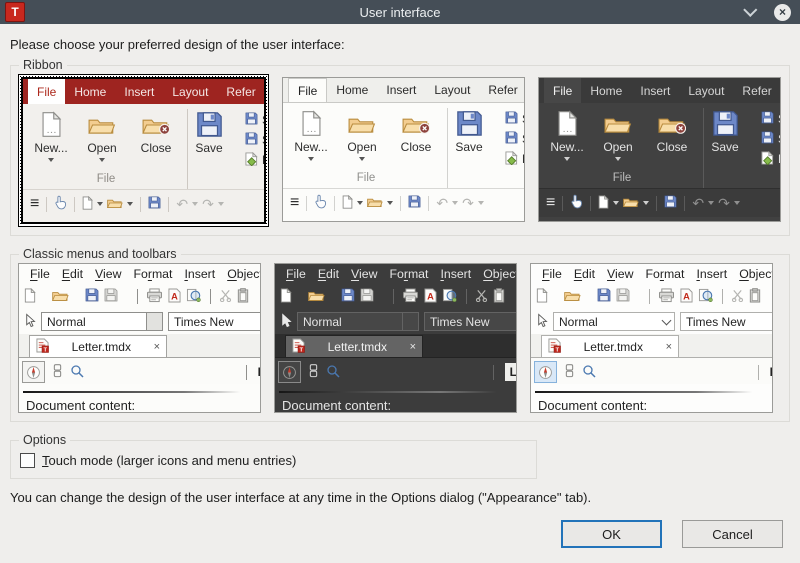 This screenshot has height=563, width=800. What do you see at coordinates (100, 254) in the screenshot?
I see `classic-group-label: Classic menus and toolbars` at bounding box center [100, 254].